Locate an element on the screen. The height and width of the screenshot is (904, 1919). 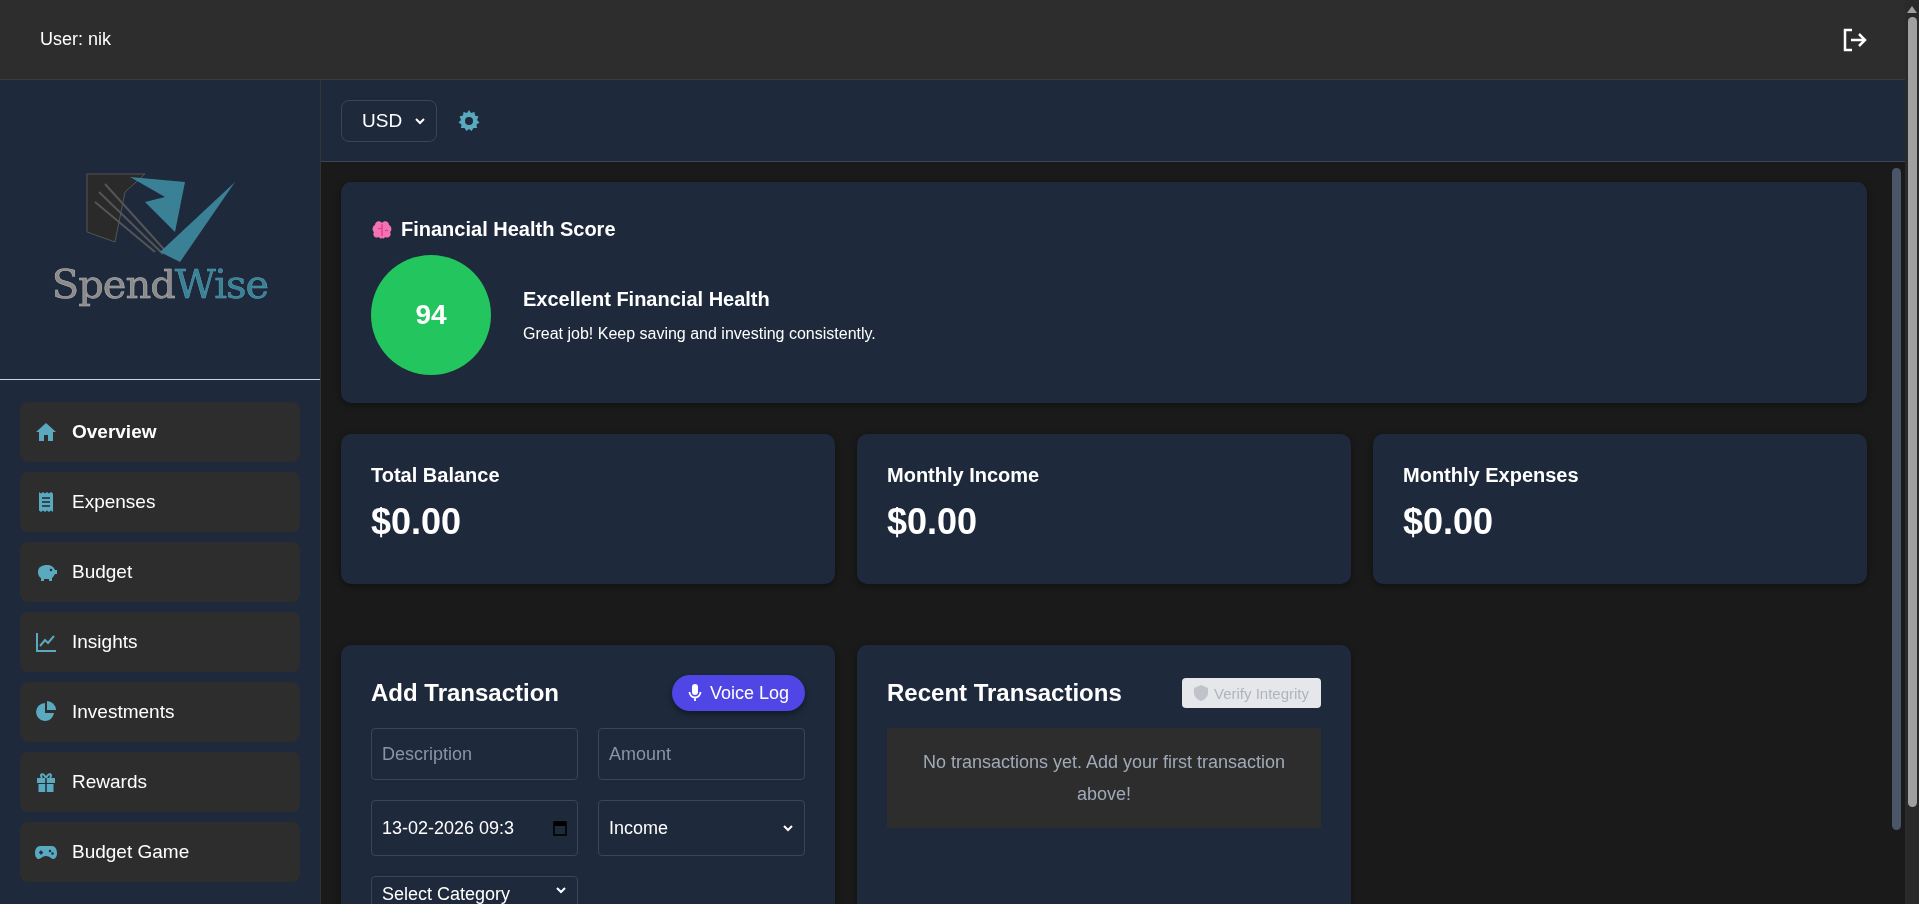
score-circle: 94 is located at coordinates (431, 315).